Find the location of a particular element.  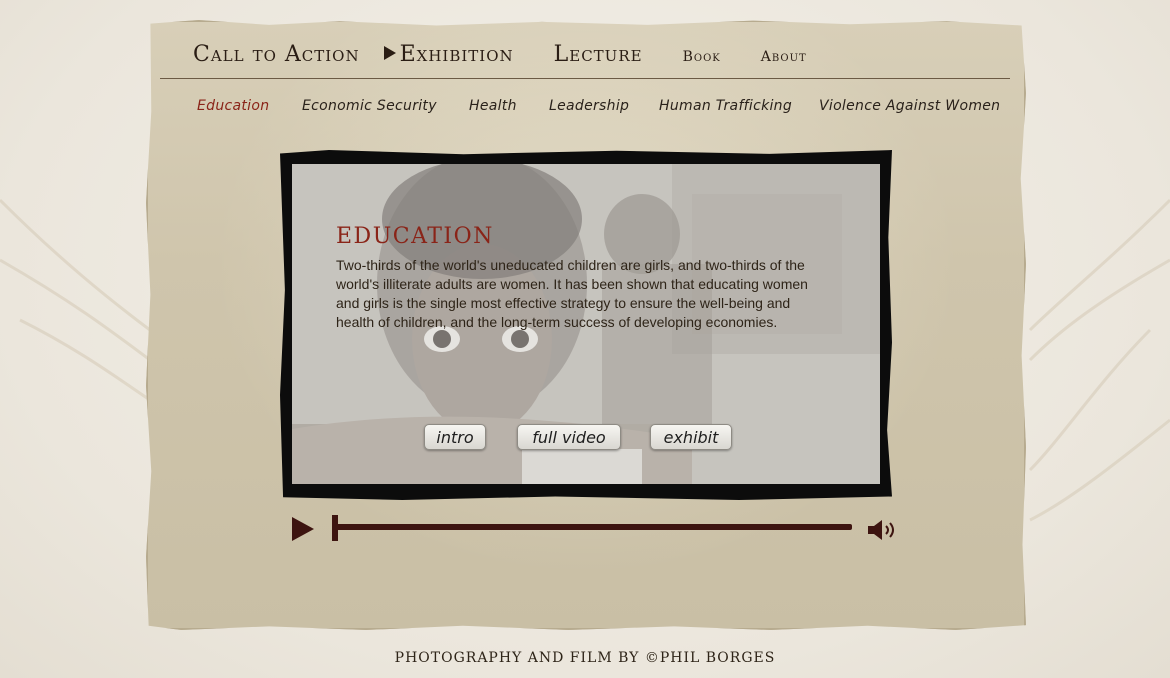

nav-book: Book is located at coordinates (702, 57).